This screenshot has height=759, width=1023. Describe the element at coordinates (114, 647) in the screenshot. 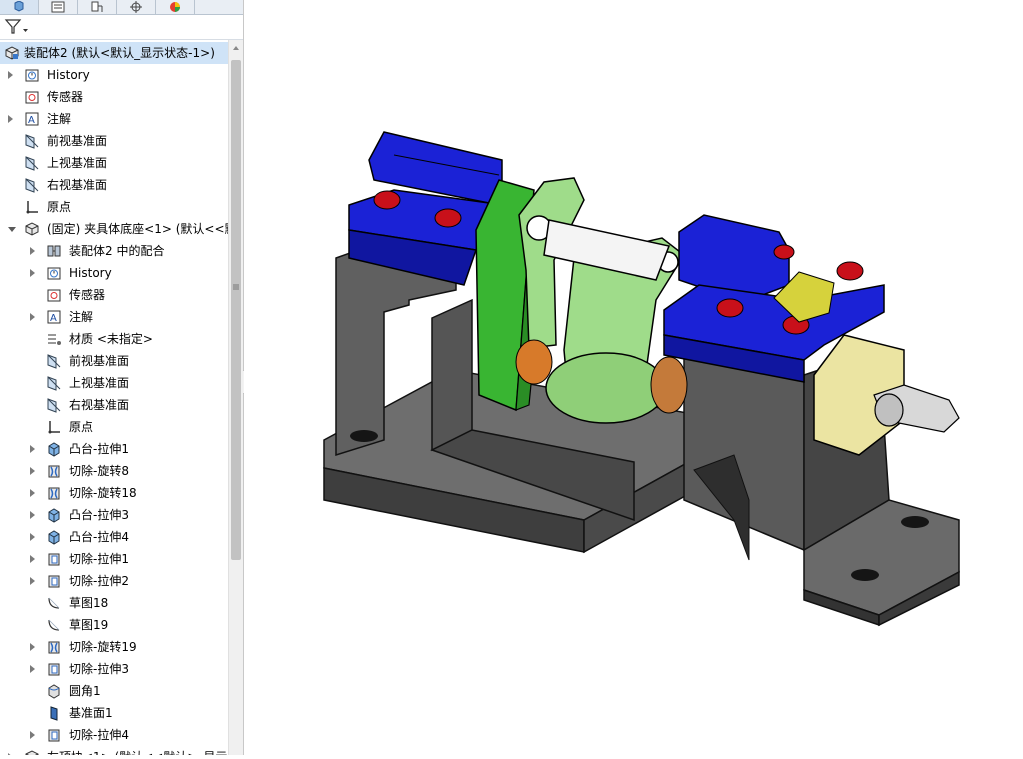

I see `tree-item: 切除-旋转19` at that location.